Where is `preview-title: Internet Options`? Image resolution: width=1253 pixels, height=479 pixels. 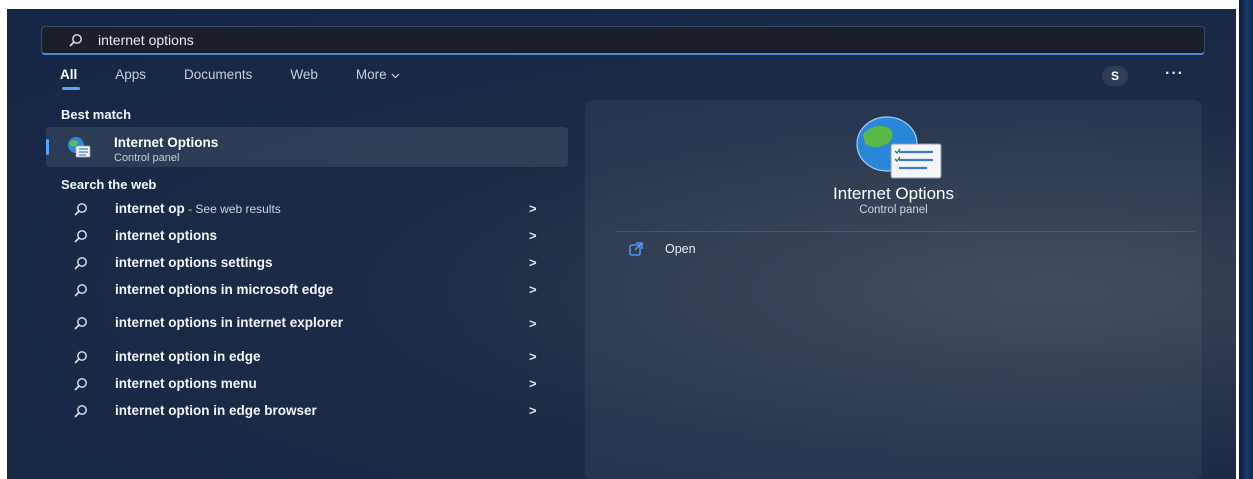 preview-title: Internet Options is located at coordinates (893, 193).